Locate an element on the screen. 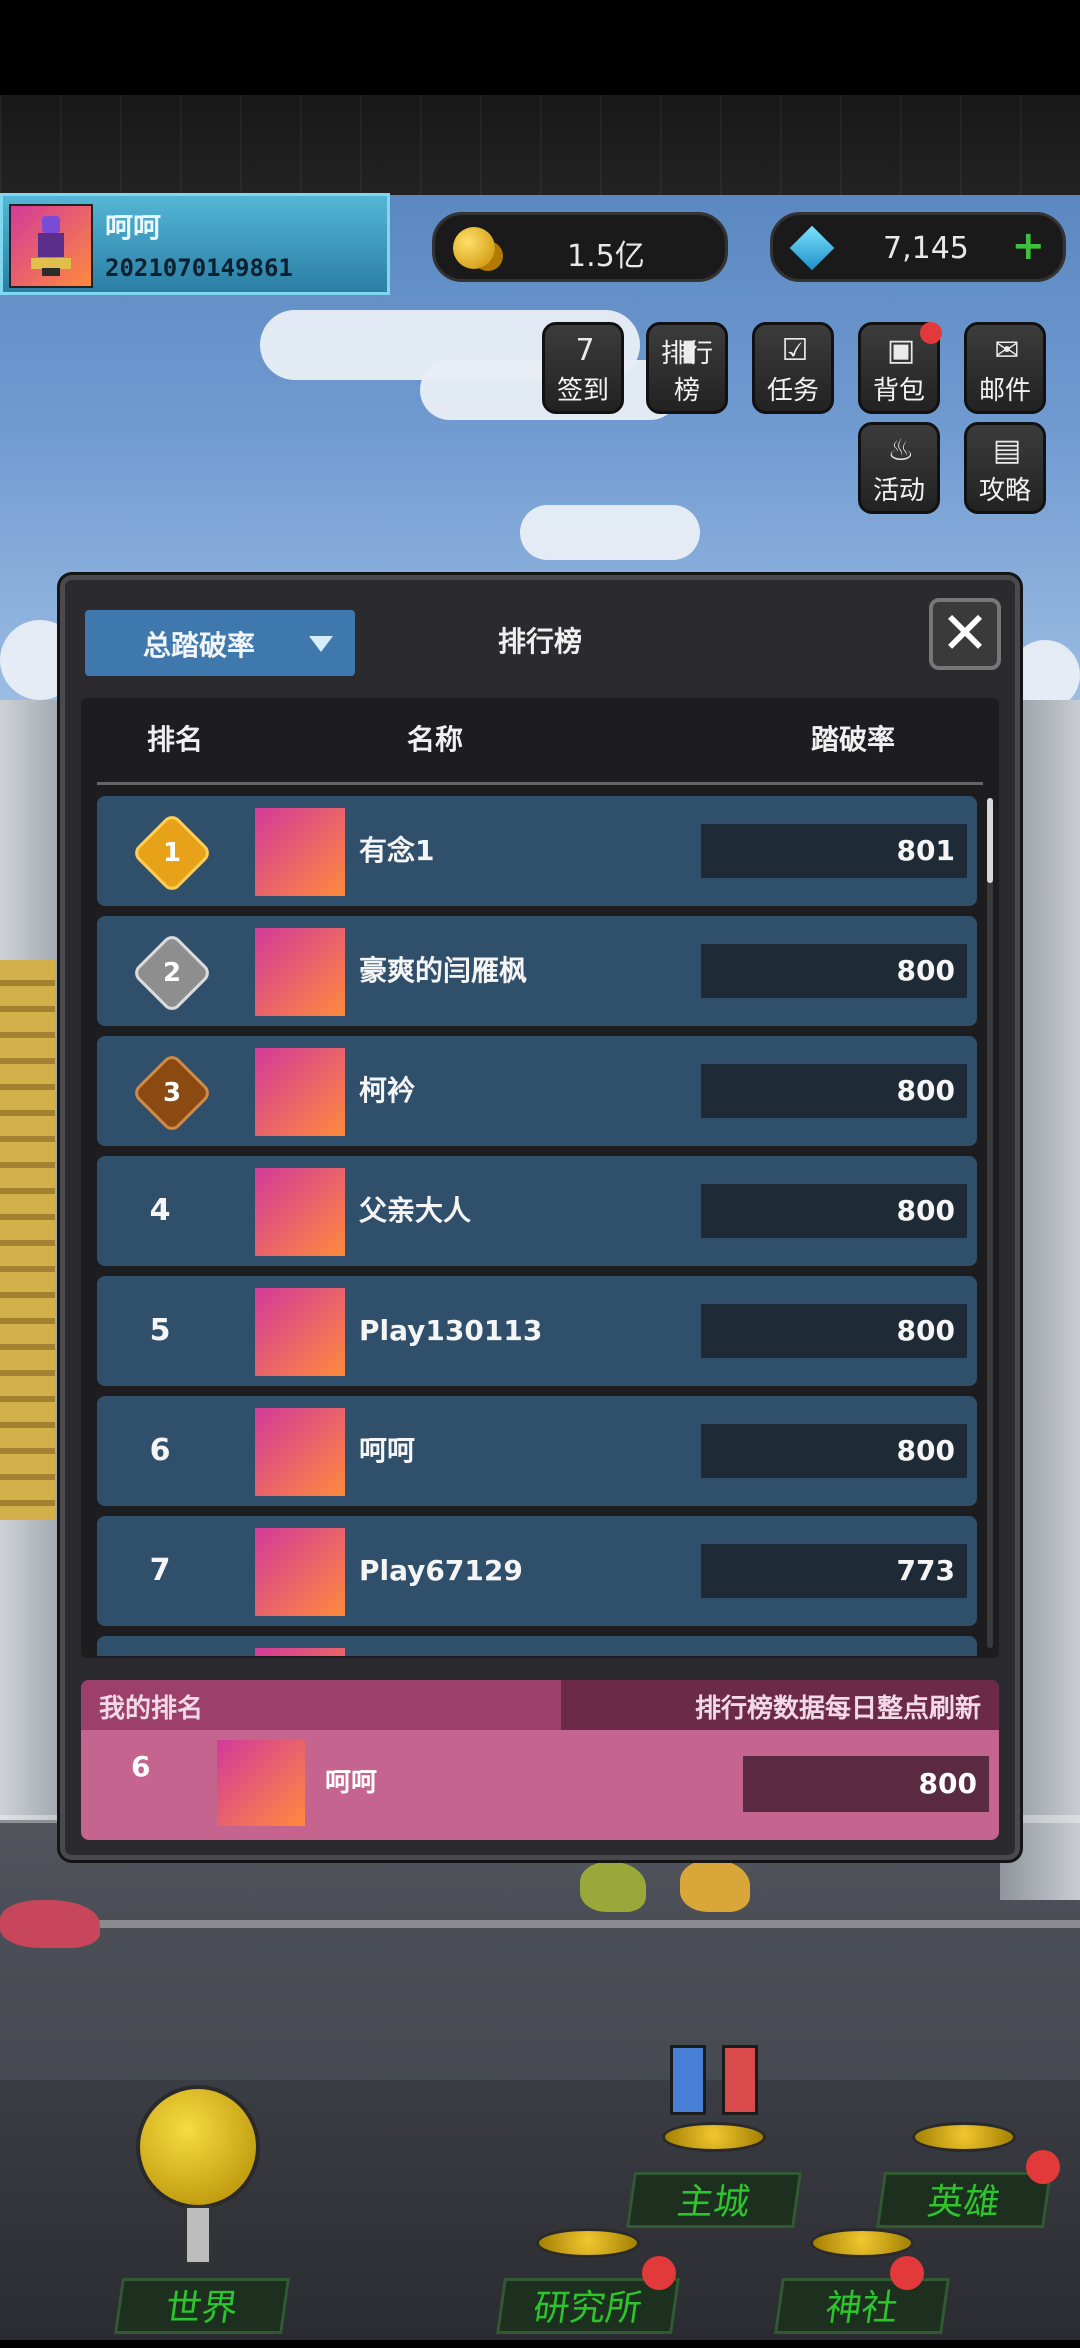 The height and width of the screenshot is (2348, 1080). mail-button: ✉ 邮件 is located at coordinates (1005, 368).